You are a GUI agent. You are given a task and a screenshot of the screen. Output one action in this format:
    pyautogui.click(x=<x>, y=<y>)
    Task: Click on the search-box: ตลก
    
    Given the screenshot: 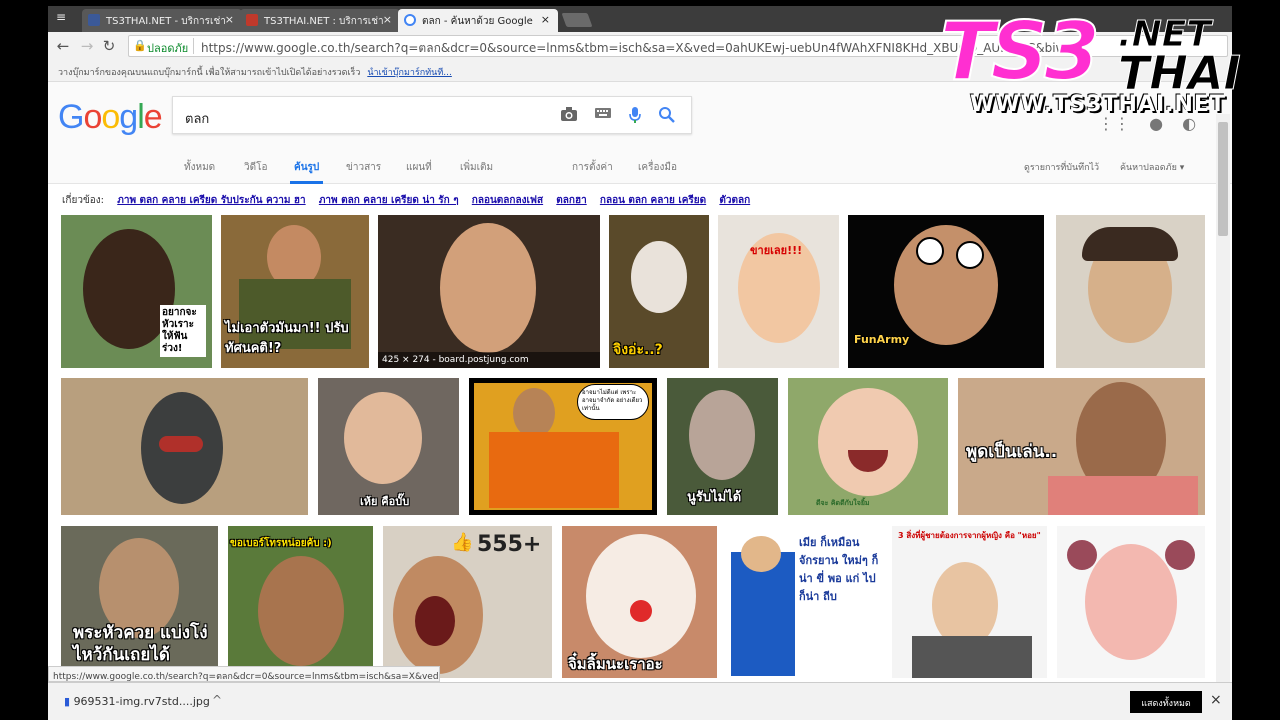 What is the action you would take?
    pyautogui.click(x=432, y=115)
    